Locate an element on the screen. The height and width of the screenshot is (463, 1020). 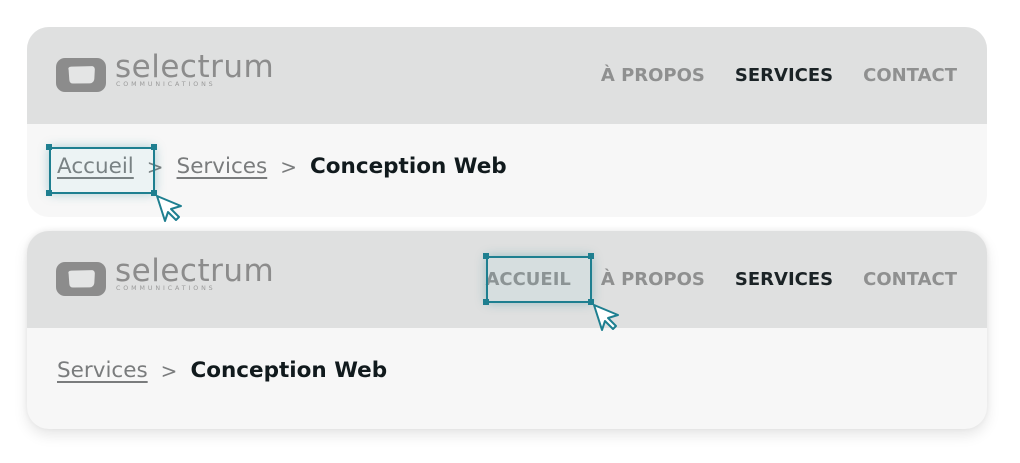
main-nav: À PROPOS SERVICES CONTACT is located at coordinates (764, 75).